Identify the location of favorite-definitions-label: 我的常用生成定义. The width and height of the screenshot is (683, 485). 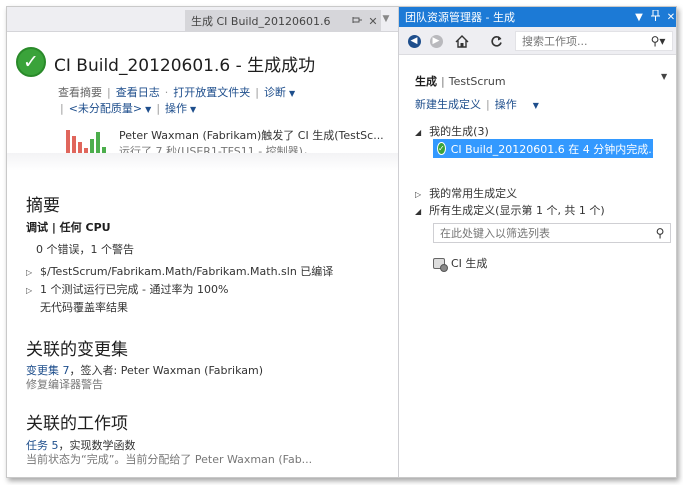
(473, 193).